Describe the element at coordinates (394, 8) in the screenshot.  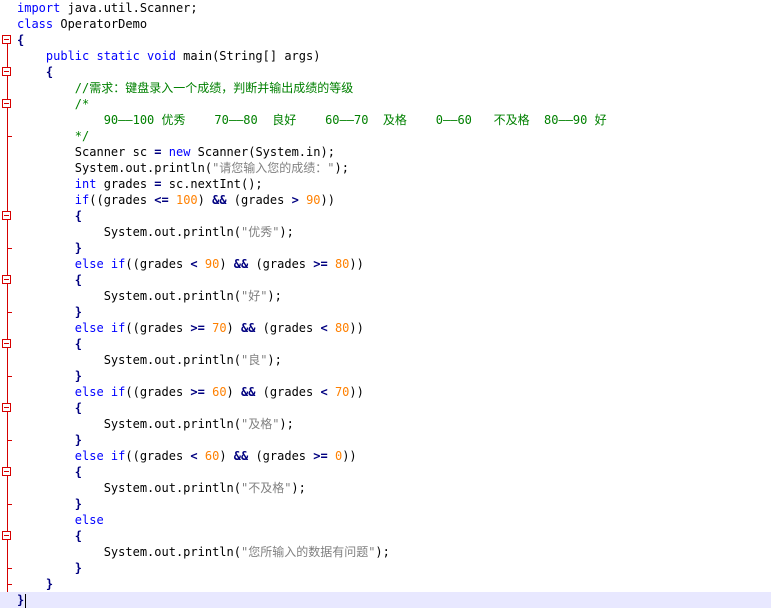
I see `code-line: import java.util.Scanner;` at that location.